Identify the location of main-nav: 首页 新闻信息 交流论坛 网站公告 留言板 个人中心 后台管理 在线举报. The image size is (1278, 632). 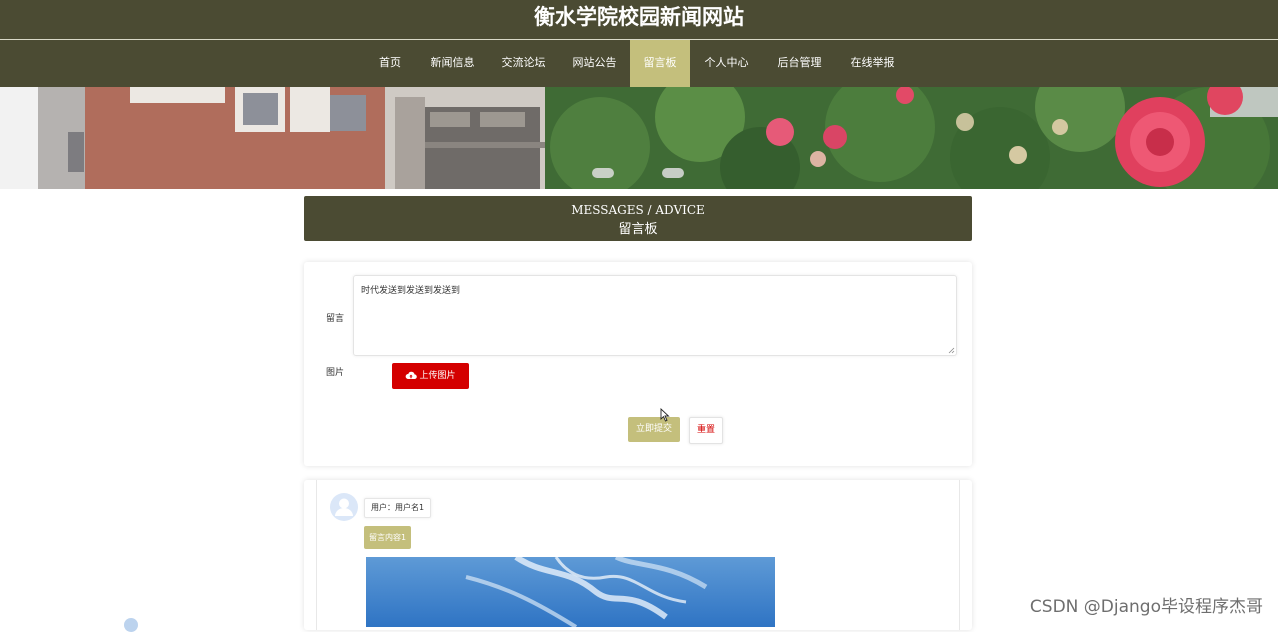
(639, 63).